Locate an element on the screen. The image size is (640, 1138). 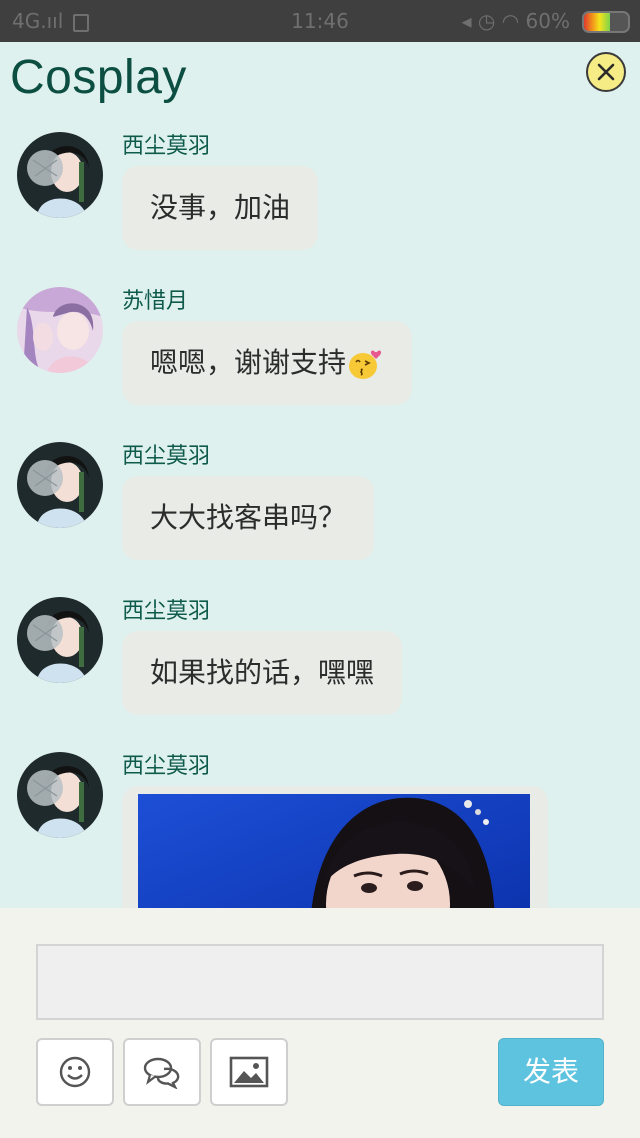
message-bubble: 嗯嗯，谢谢支持 is located at coordinates (267, 363).